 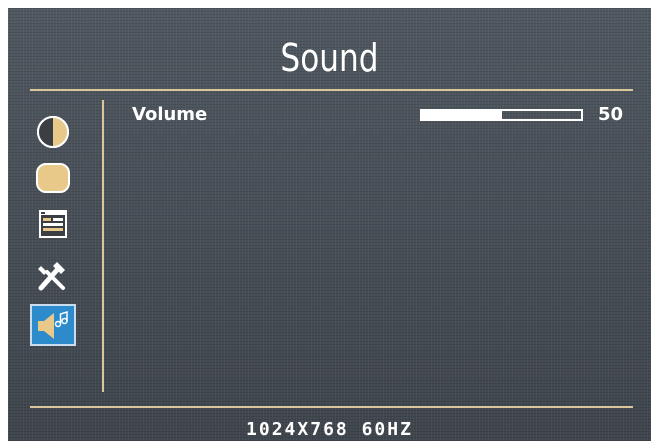 What do you see at coordinates (170, 114) in the screenshot?
I see `volume-label: Volume` at bounding box center [170, 114].